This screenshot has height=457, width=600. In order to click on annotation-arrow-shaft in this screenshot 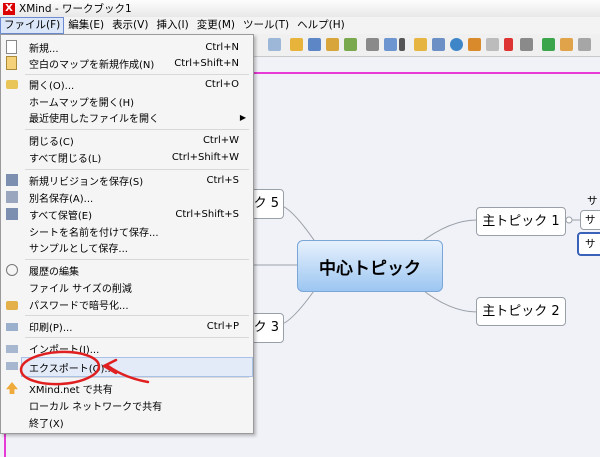, I will do `click(128, 374)`.